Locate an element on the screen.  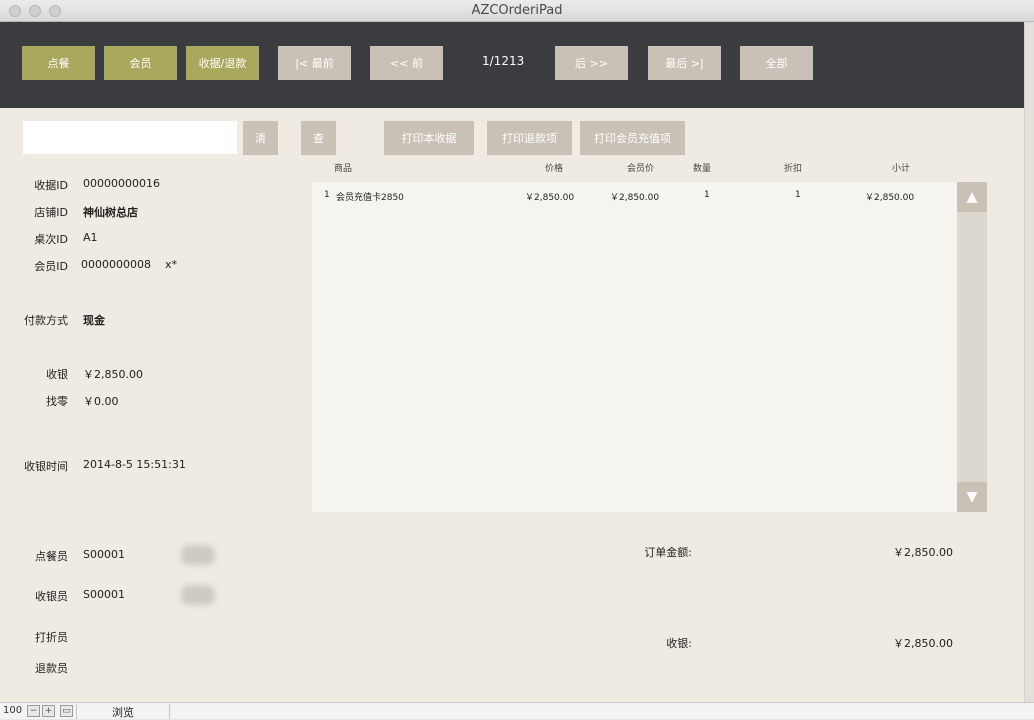
zoom-out-icon: − is located at coordinates (33, 711).